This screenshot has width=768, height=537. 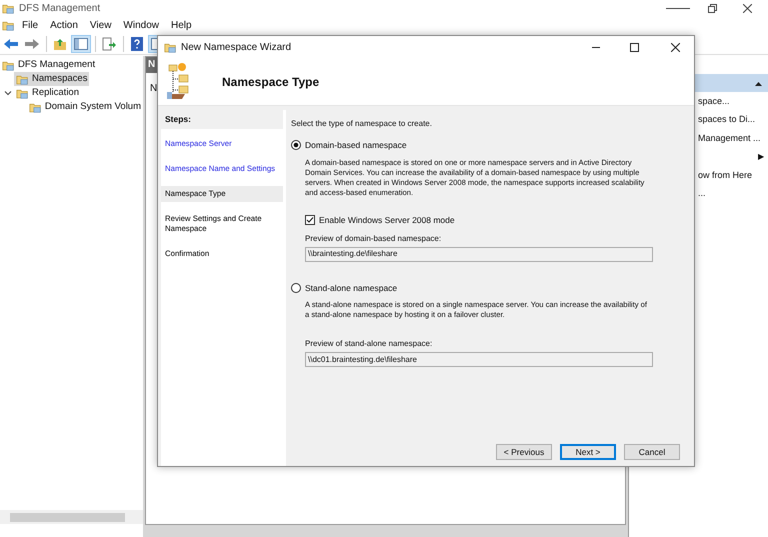 What do you see at coordinates (47, 93) in the screenshot?
I see `tree-item: Replication` at bounding box center [47, 93].